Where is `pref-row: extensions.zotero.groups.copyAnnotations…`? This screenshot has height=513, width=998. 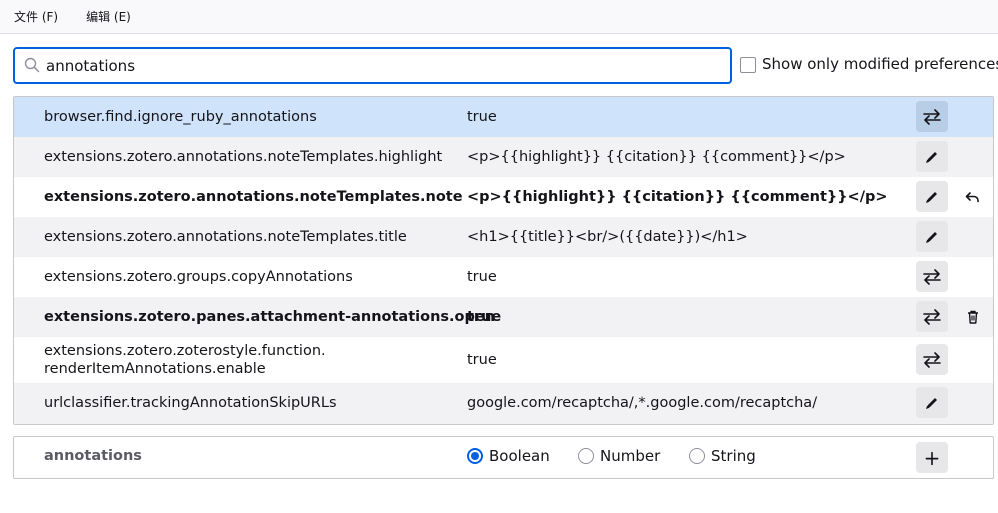
pref-row: extensions.zotero.groups.copyAnnotations… is located at coordinates (503, 277).